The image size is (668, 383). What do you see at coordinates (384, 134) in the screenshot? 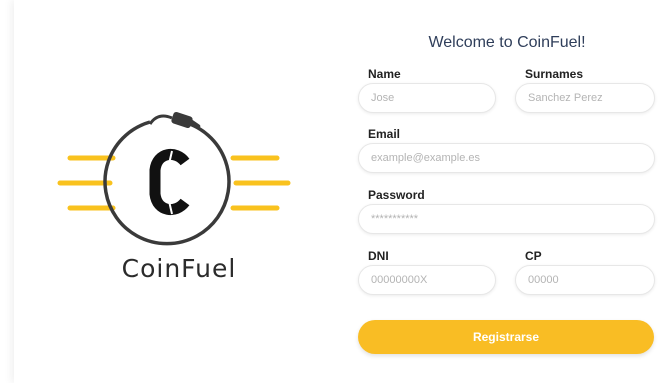
I see `email-label: Email` at bounding box center [384, 134].